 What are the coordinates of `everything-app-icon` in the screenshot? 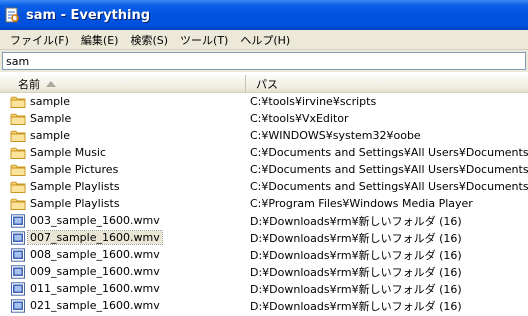 It's located at (12, 15).